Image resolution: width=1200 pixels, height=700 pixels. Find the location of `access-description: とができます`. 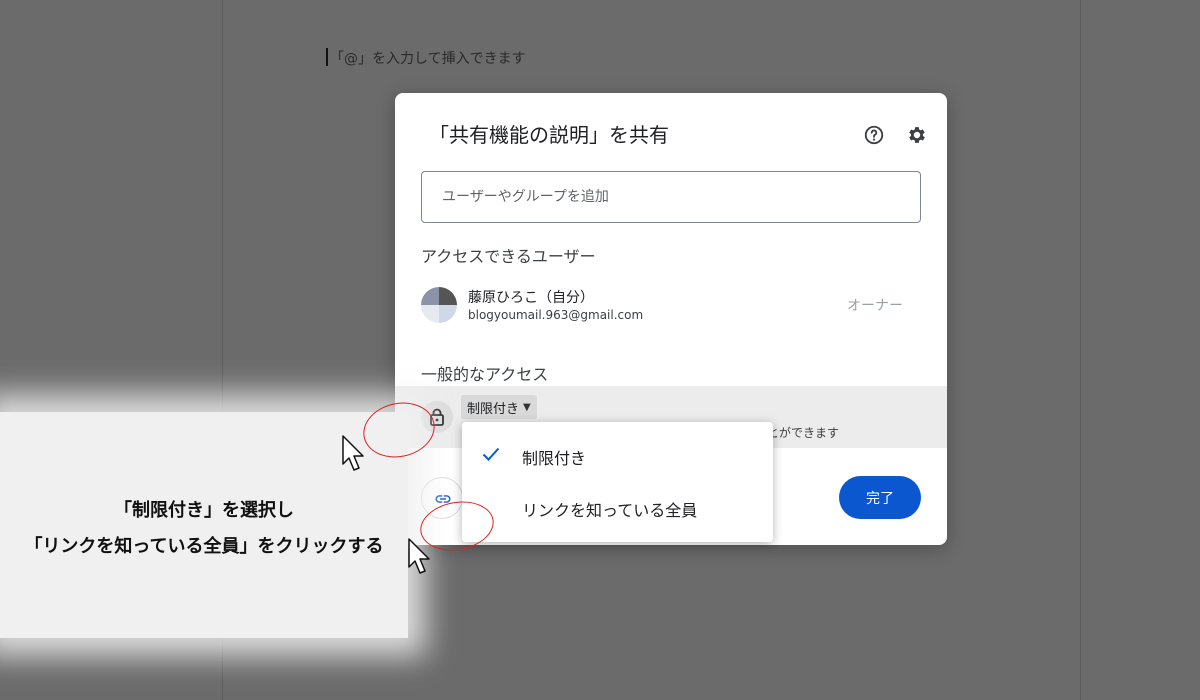

access-description: とができます is located at coordinates (803, 433).